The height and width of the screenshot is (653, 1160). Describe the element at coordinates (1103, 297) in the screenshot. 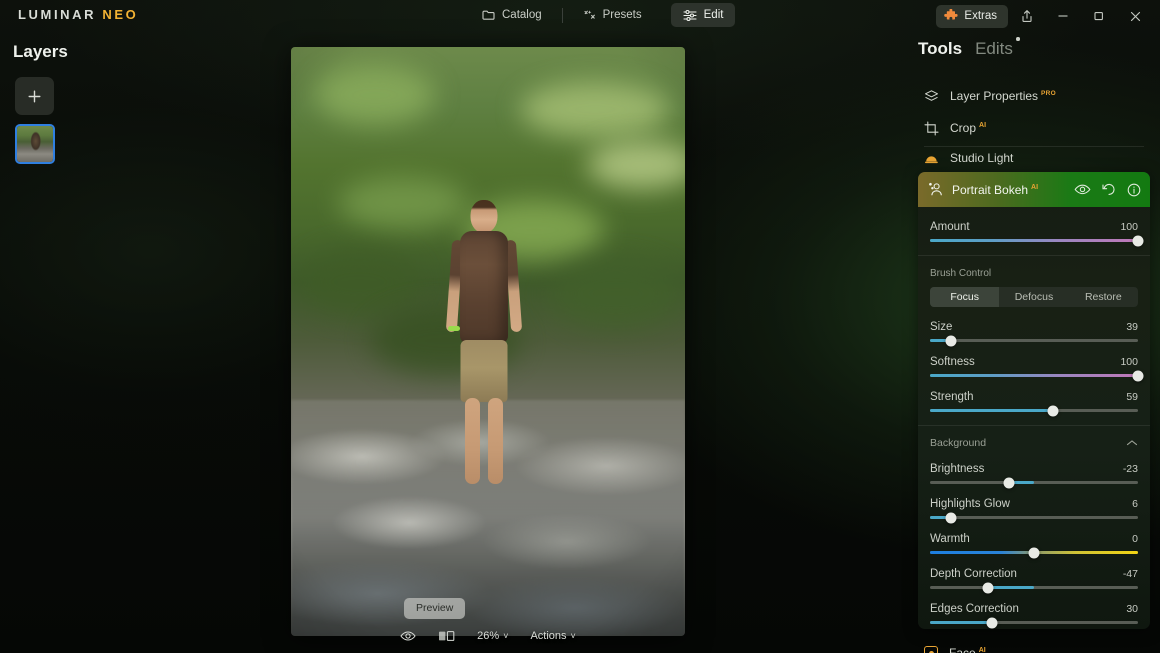

I see `brush-mode-restore: Restore` at that location.